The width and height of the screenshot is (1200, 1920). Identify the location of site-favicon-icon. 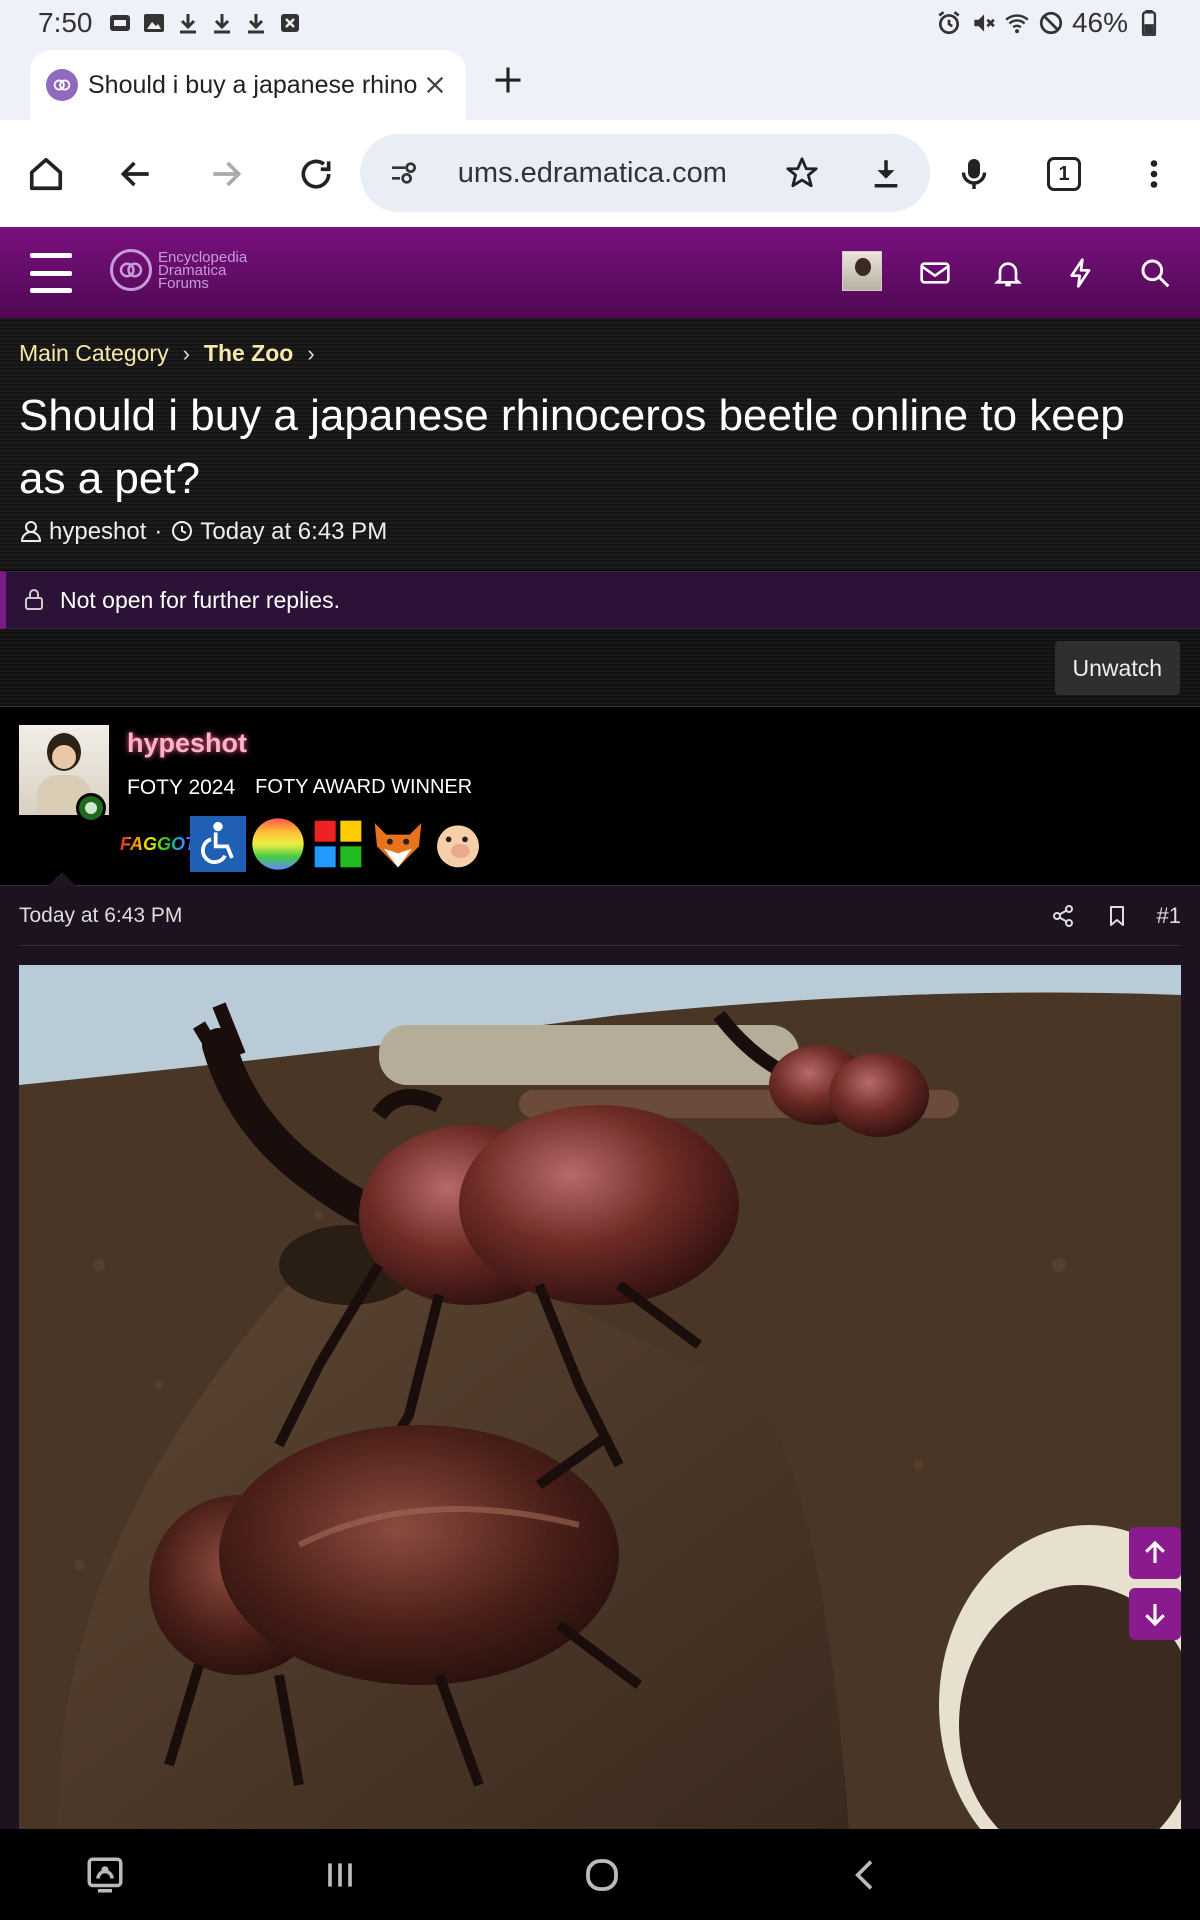
(62, 85).